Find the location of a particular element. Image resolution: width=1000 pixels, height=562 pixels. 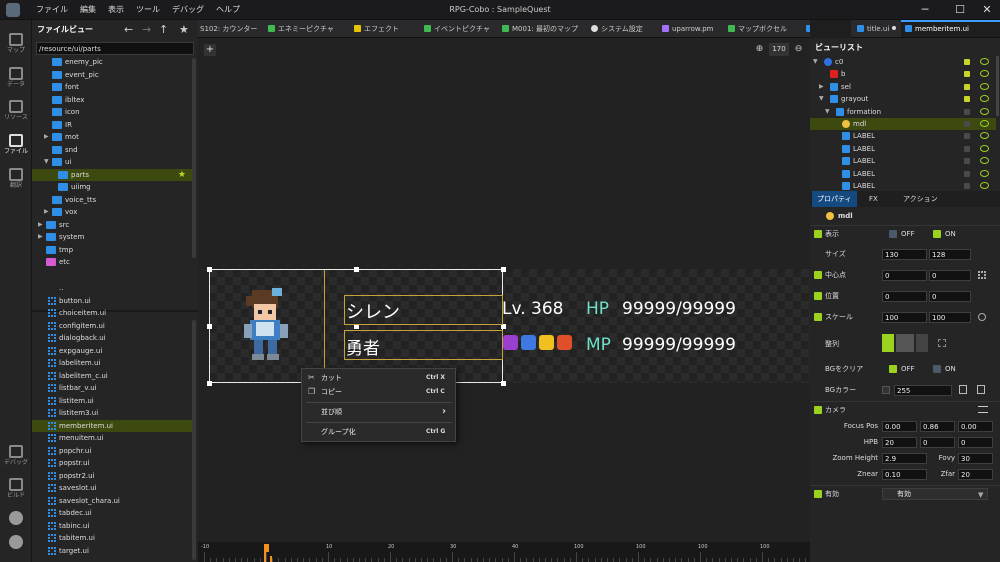

center-y-input: 0 is located at coordinates (950, 275).